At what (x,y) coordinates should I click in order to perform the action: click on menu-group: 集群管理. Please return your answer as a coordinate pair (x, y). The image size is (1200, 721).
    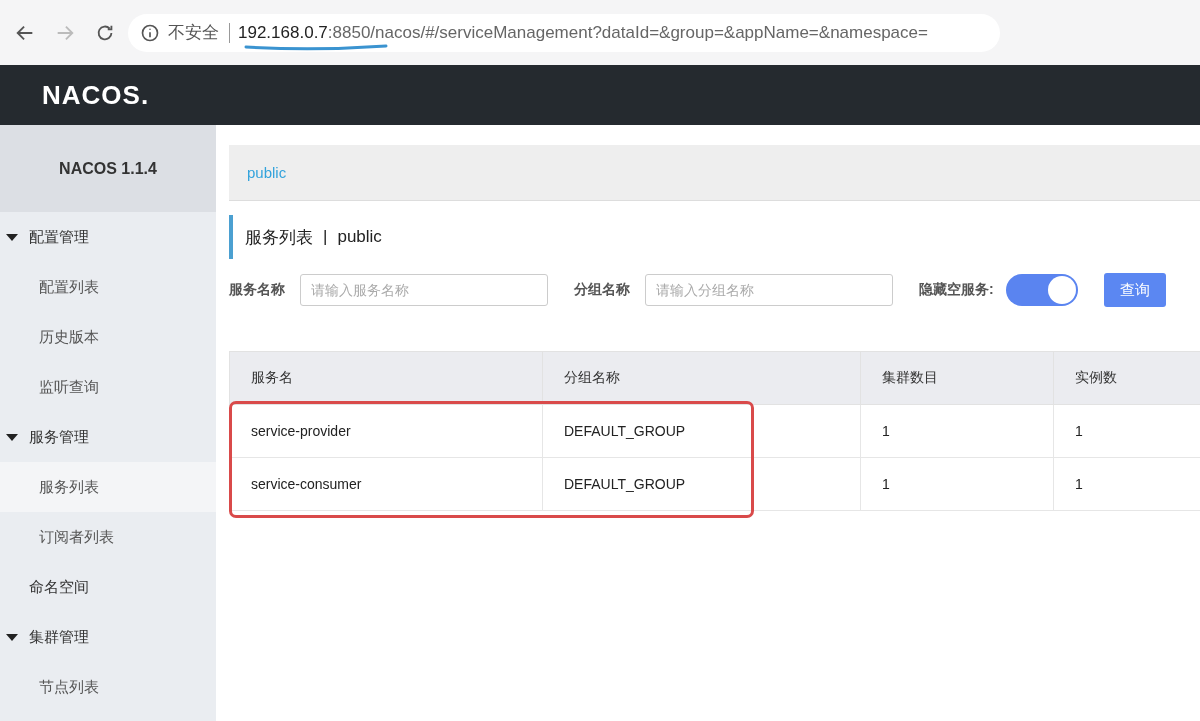
    Looking at the image, I should click on (108, 637).